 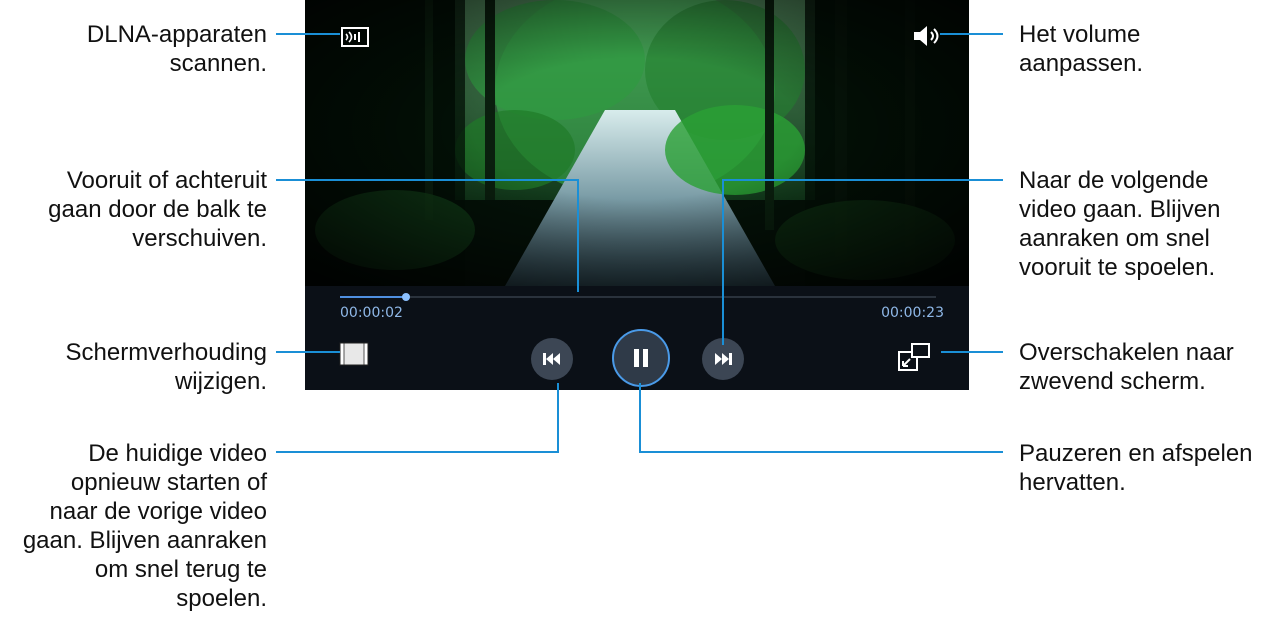 What do you see at coordinates (1081, 49) in the screenshot?
I see `callout-volume: Het volume aanpassen.` at bounding box center [1081, 49].